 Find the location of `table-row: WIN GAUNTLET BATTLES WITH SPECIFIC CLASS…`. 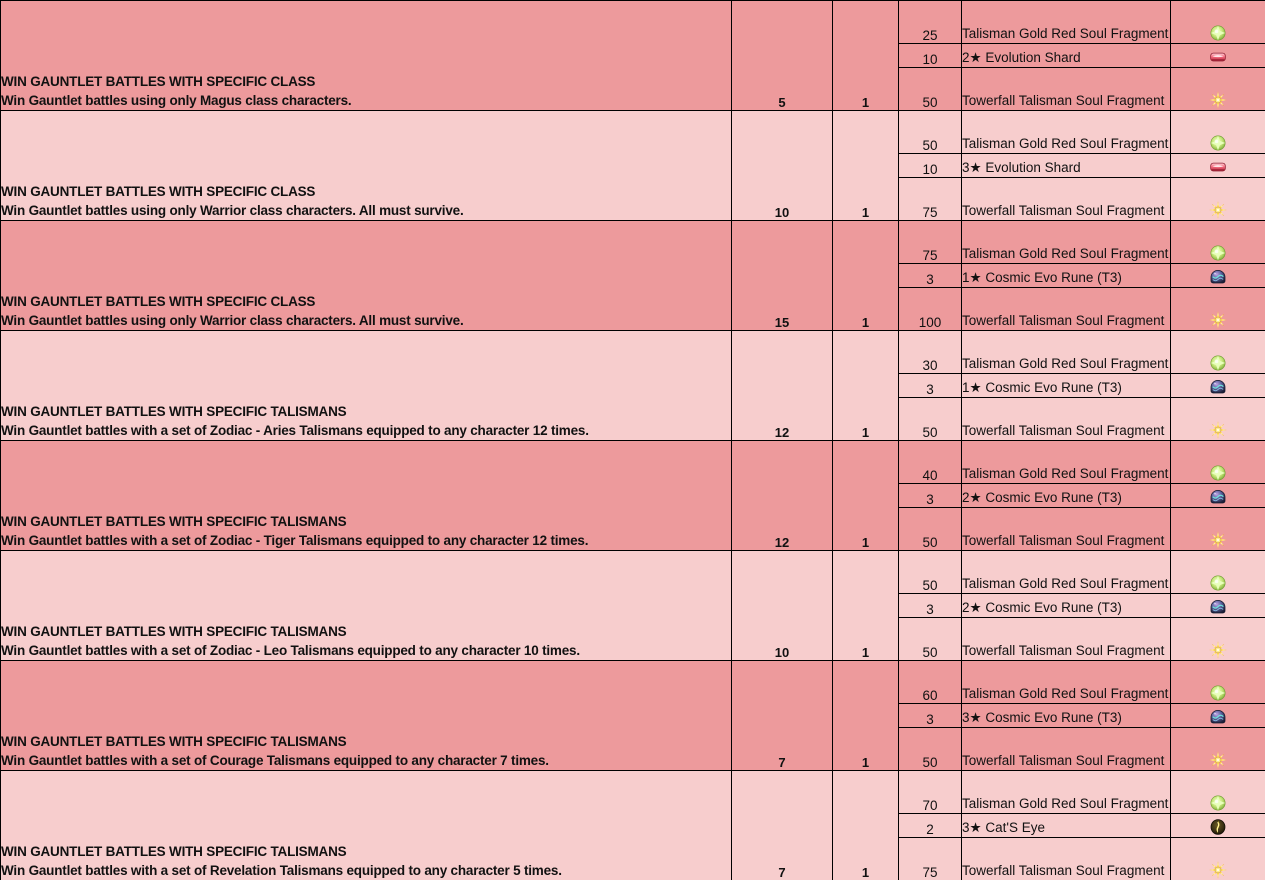

table-row: WIN GAUNTLET BATTLES WITH SPECIFIC CLASS… is located at coordinates (632, 165).